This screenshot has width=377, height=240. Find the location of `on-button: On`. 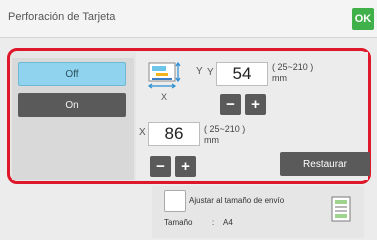

on-button: On is located at coordinates (72, 105).